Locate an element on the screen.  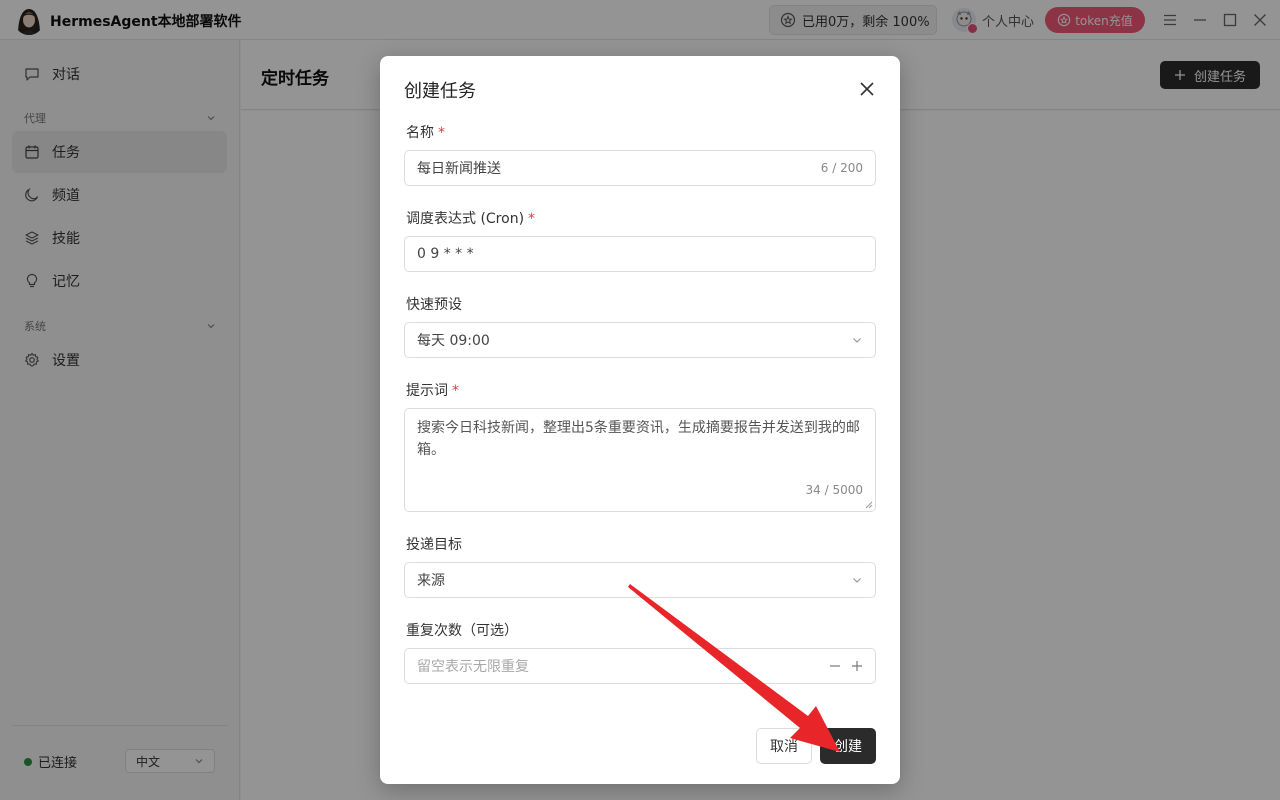
repeat-count-placeholder: 留空表示无限重复 is located at coordinates (473, 667).